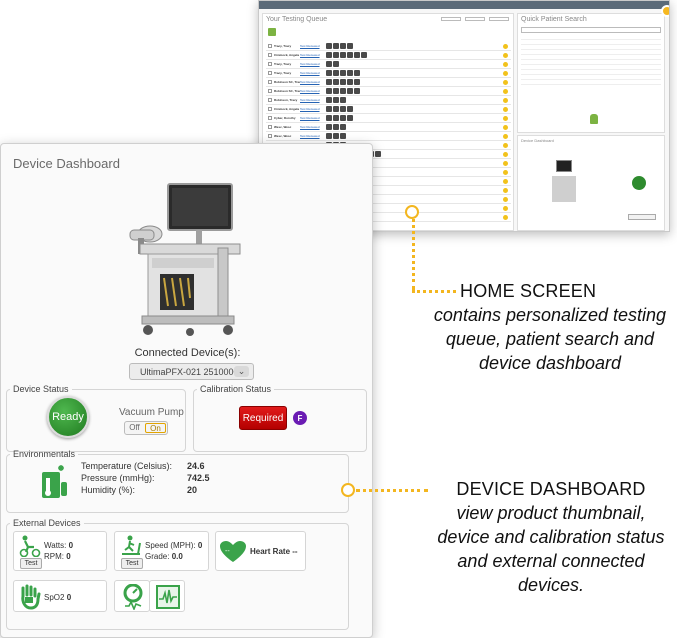 This screenshot has height=638, width=677. What do you see at coordinates (591, 82) in the screenshot?
I see `search-row` at bounding box center [591, 82].